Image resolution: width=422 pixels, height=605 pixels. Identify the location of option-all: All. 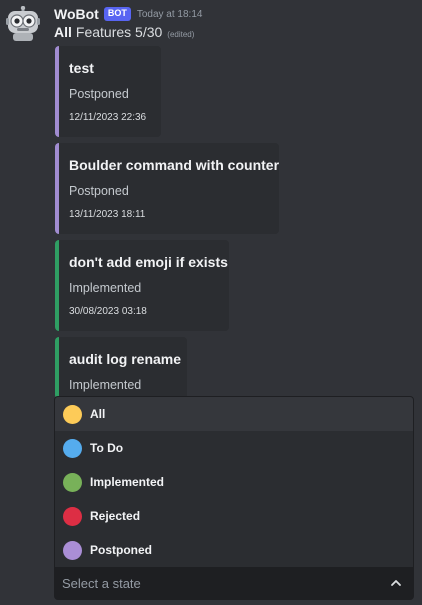
(234, 414).